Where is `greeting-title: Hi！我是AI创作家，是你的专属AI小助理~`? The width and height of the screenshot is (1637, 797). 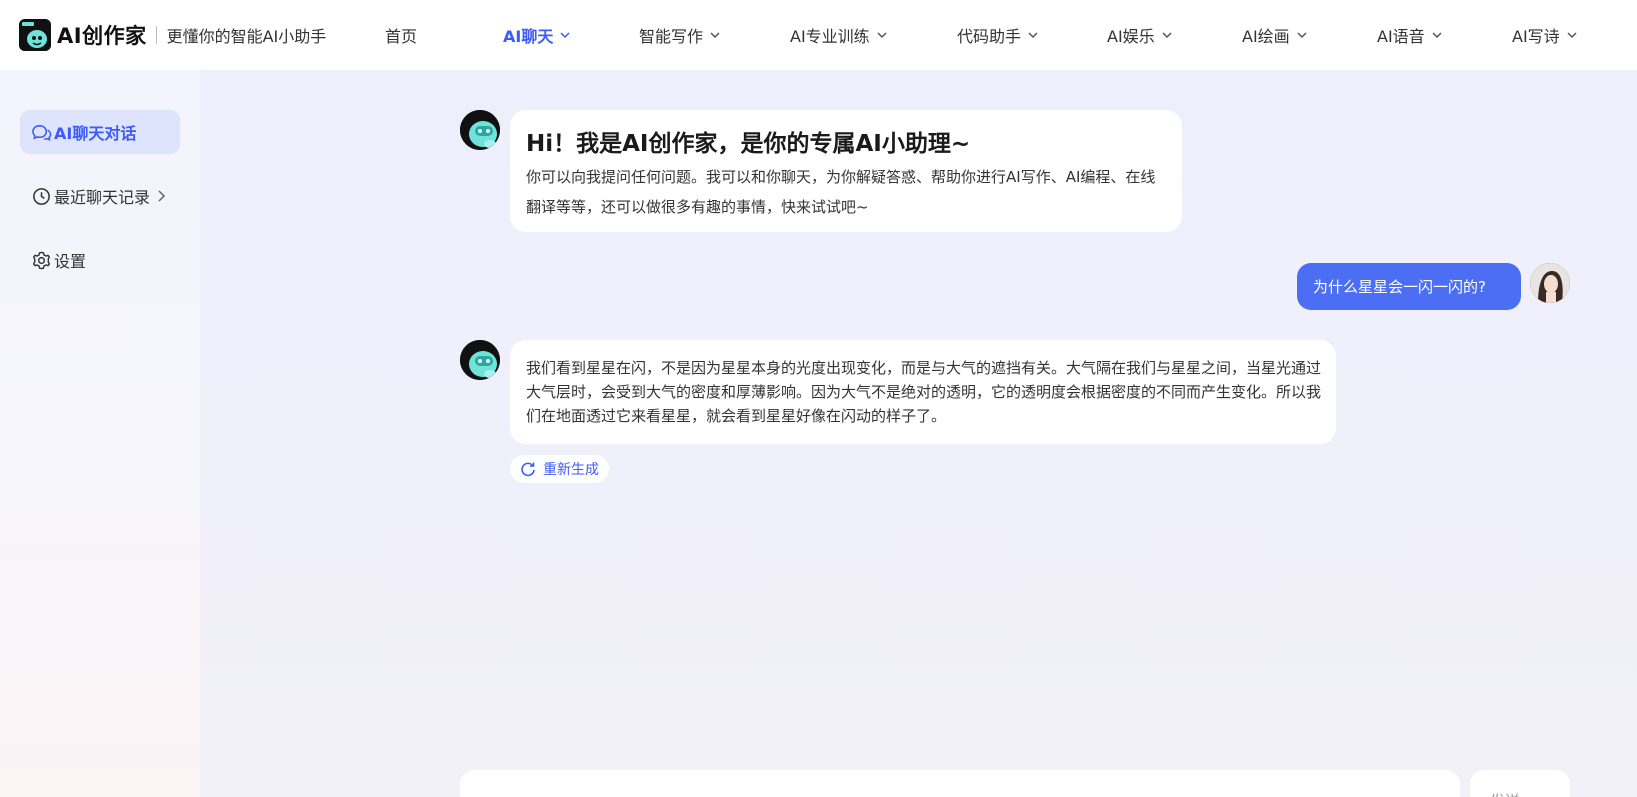
greeting-title: Hi！我是AI创作家，是你的专属AI小助理~ is located at coordinates (748, 144).